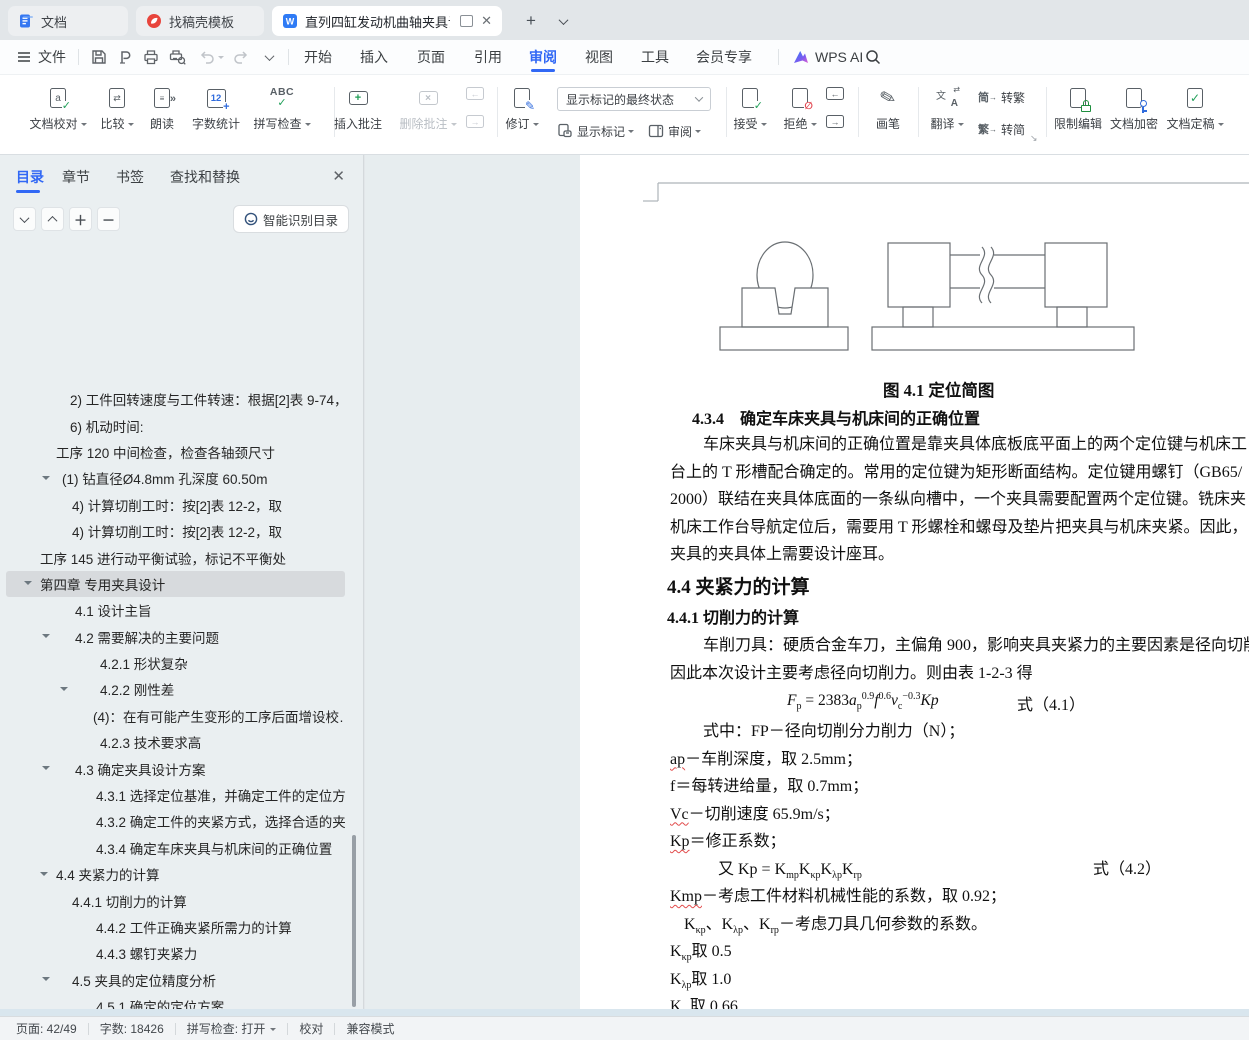 The image size is (1249, 1040). I want to click on sidebar-scrollbar, so click(354, 921).